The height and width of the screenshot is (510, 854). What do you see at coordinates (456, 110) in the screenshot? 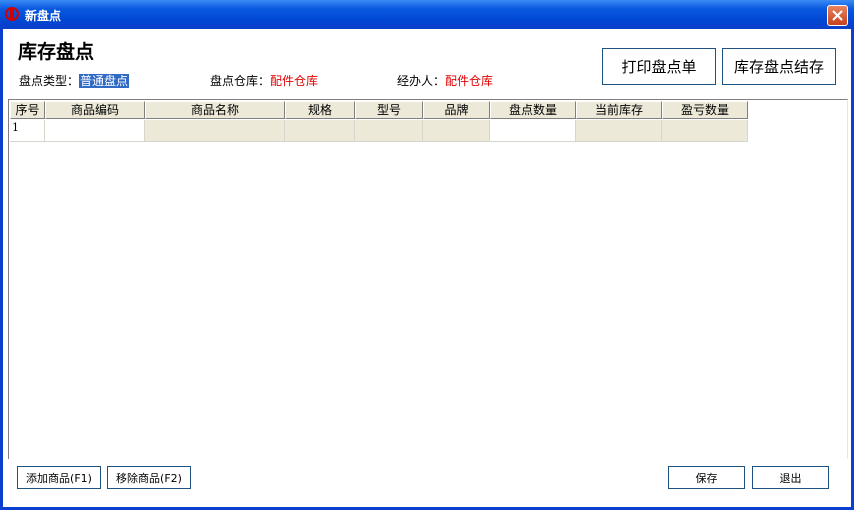
I see `col-header-brand: 品牌` at bounding box center [456, 110].